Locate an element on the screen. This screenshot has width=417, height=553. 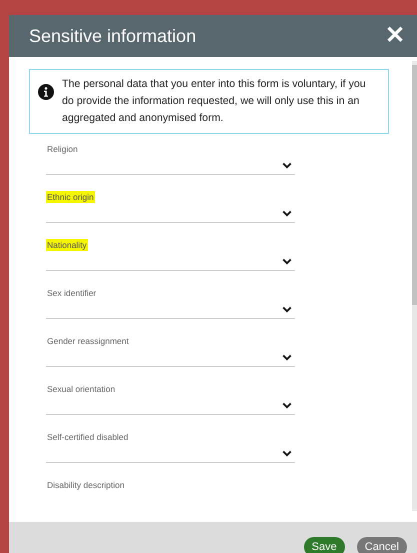
info-icon is located at coordinates (46, 92).